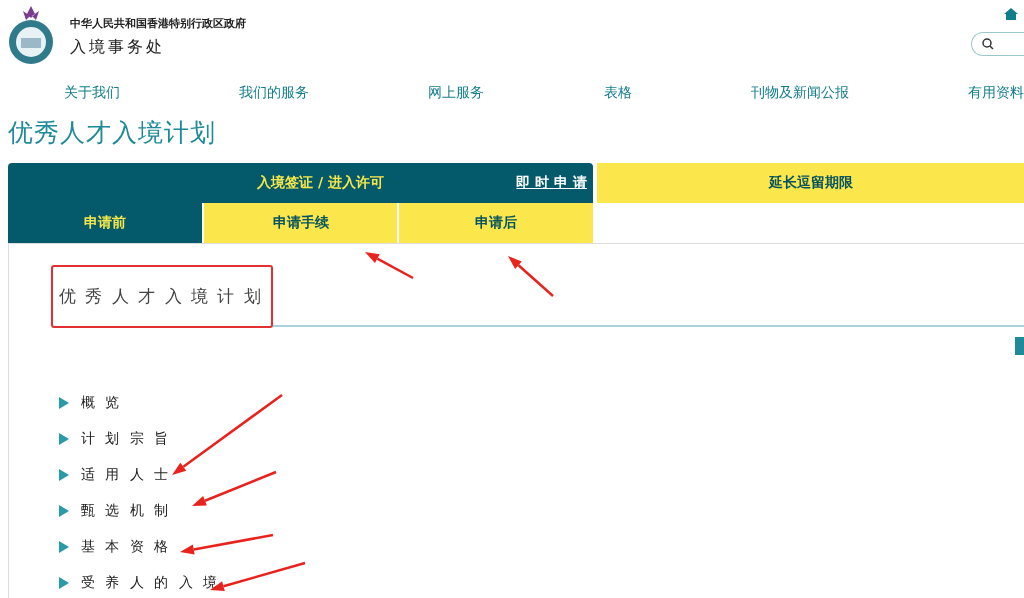 This screenshot has width=1024, height=598. Describe the element at coordinates (1011, 14) in the screenshot. I see `home-icon` at that location.